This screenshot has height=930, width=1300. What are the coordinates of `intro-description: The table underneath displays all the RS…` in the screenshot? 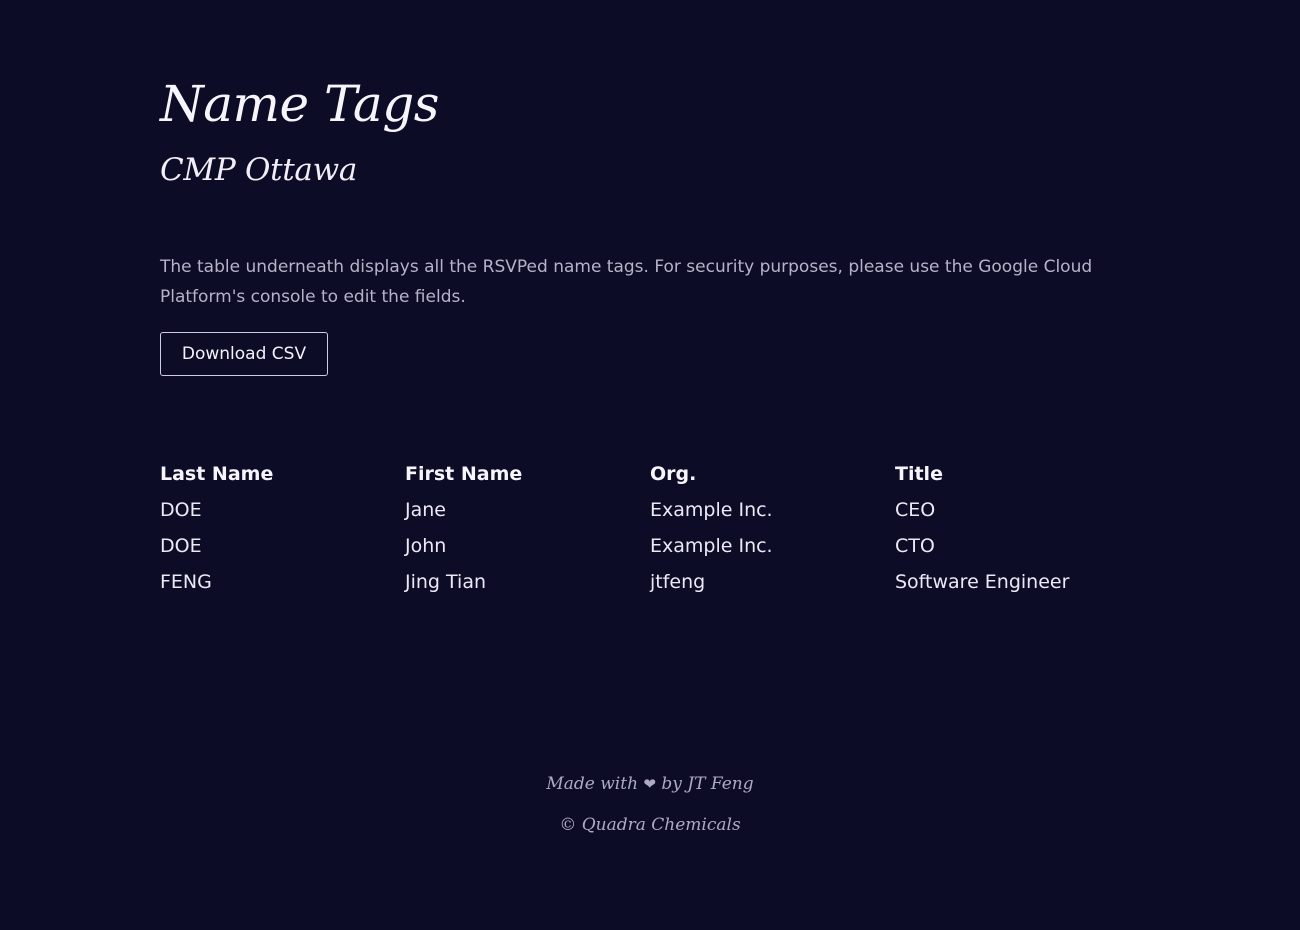 It's located at (626, 282).